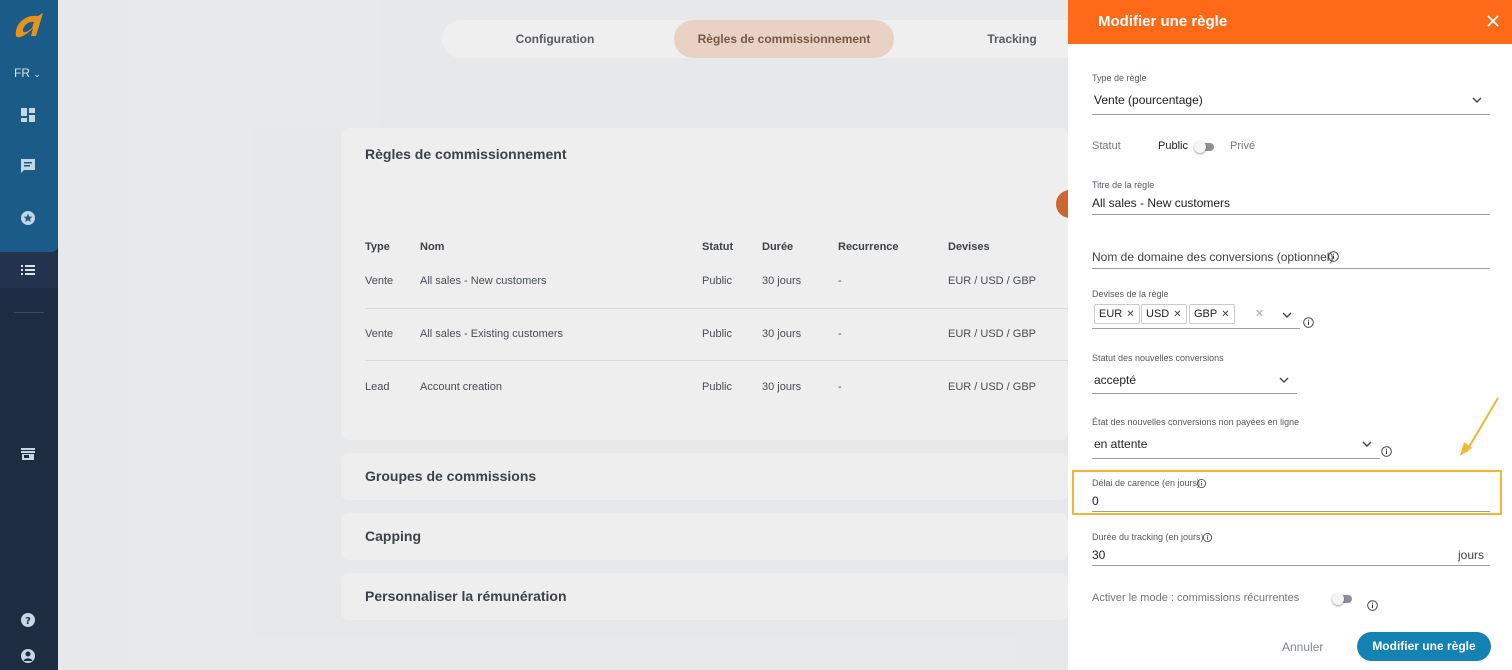 The width and height of the screenshot is (1512, 670). What do you see at coordinates (1161, 203) in the screenshot?
I see `rule-title-input: All sales - New customers` at bounding box center [1161, 203].